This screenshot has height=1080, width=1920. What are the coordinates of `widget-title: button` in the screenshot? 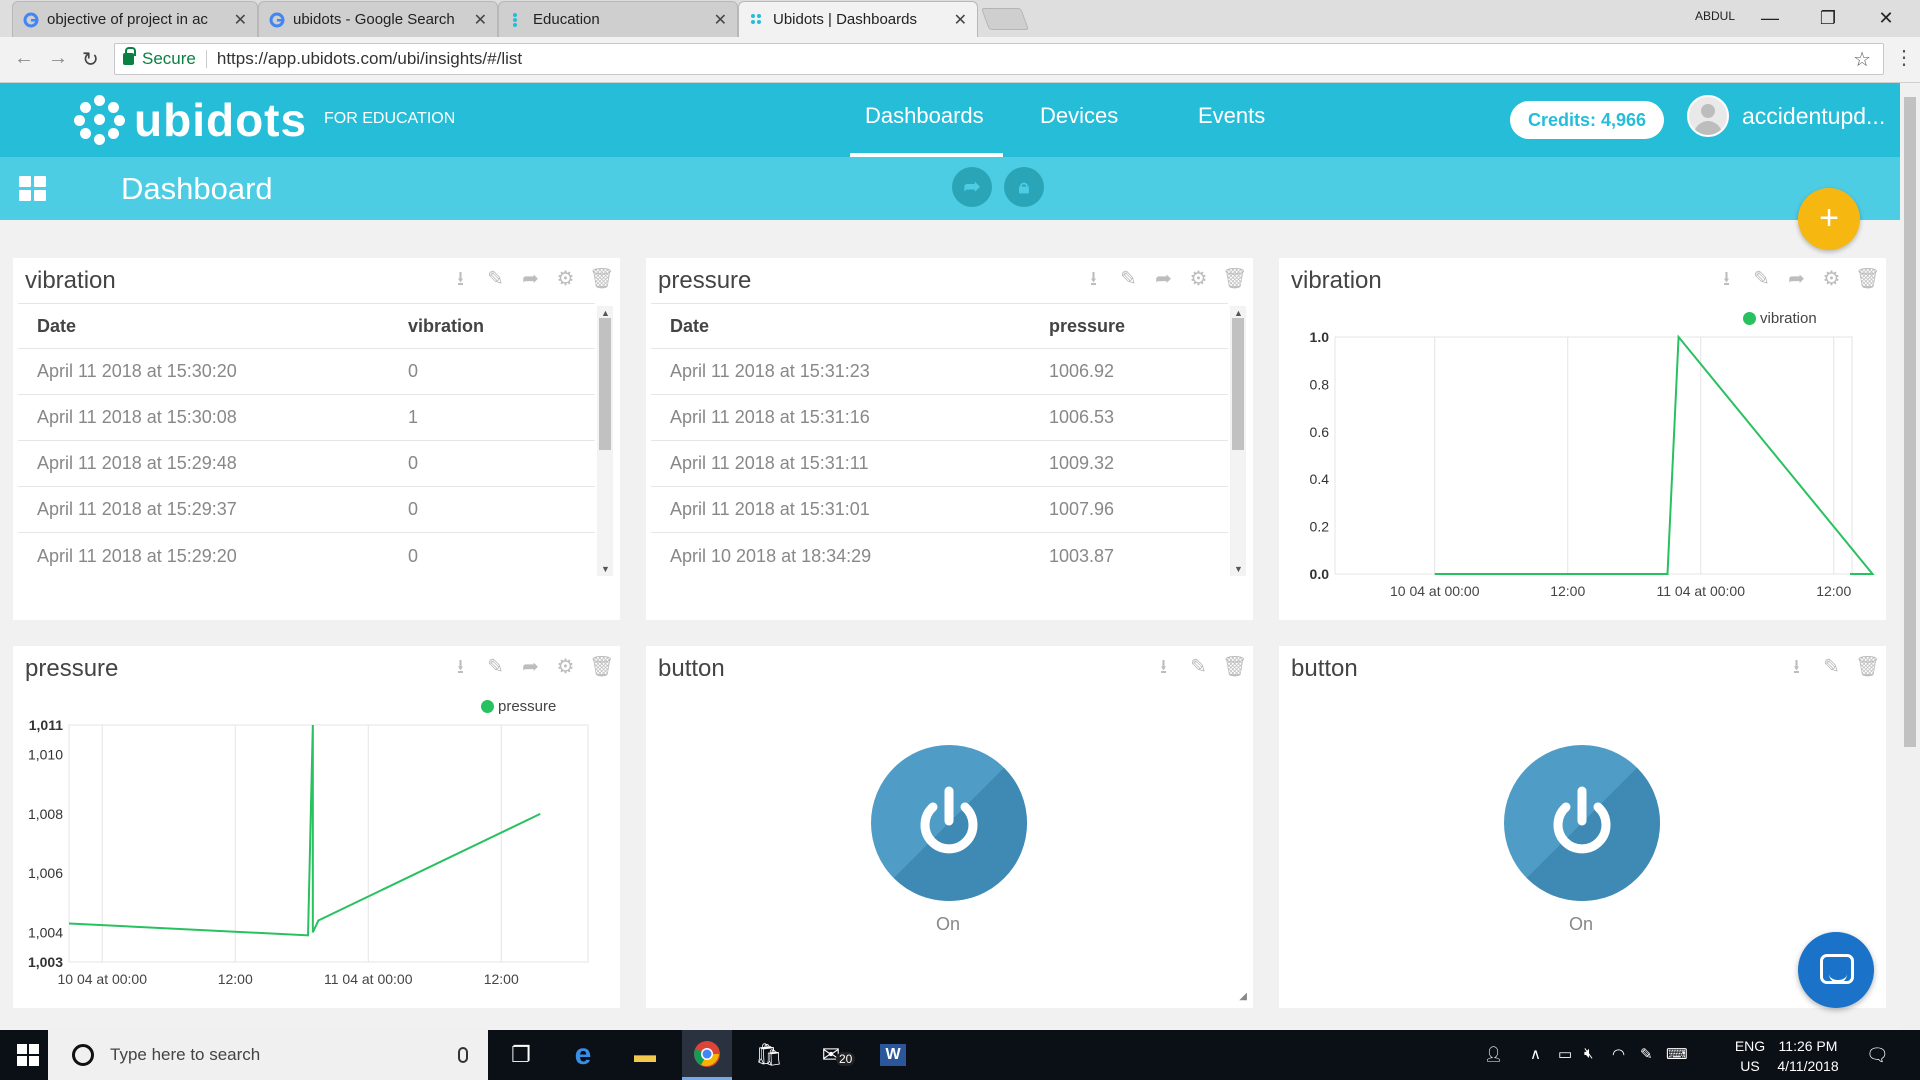 It's located at (1324, 668).